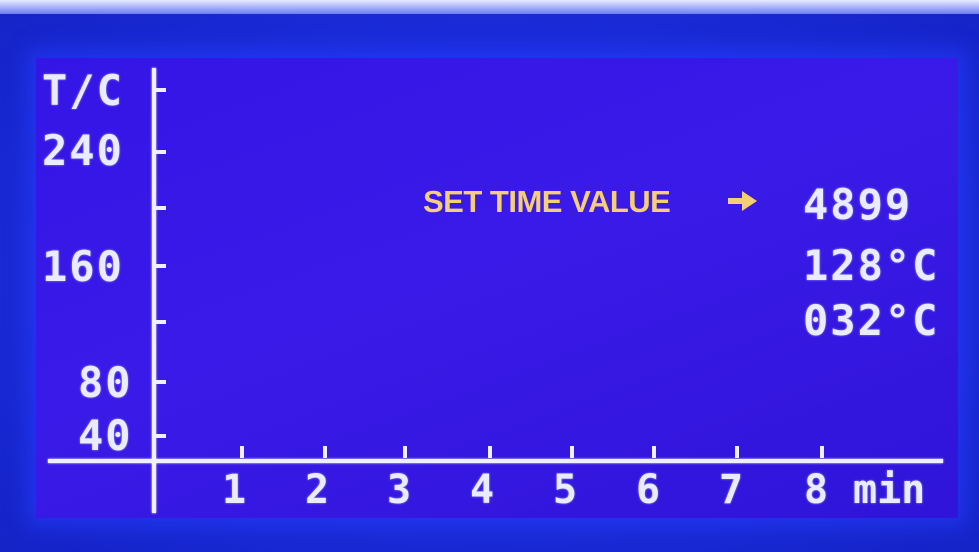 The width and height of the screenshot is (979, 552). Describe the element at coordinates (732, 490) in the screenshot. I see `x-tick-label-7: 7` at that location.